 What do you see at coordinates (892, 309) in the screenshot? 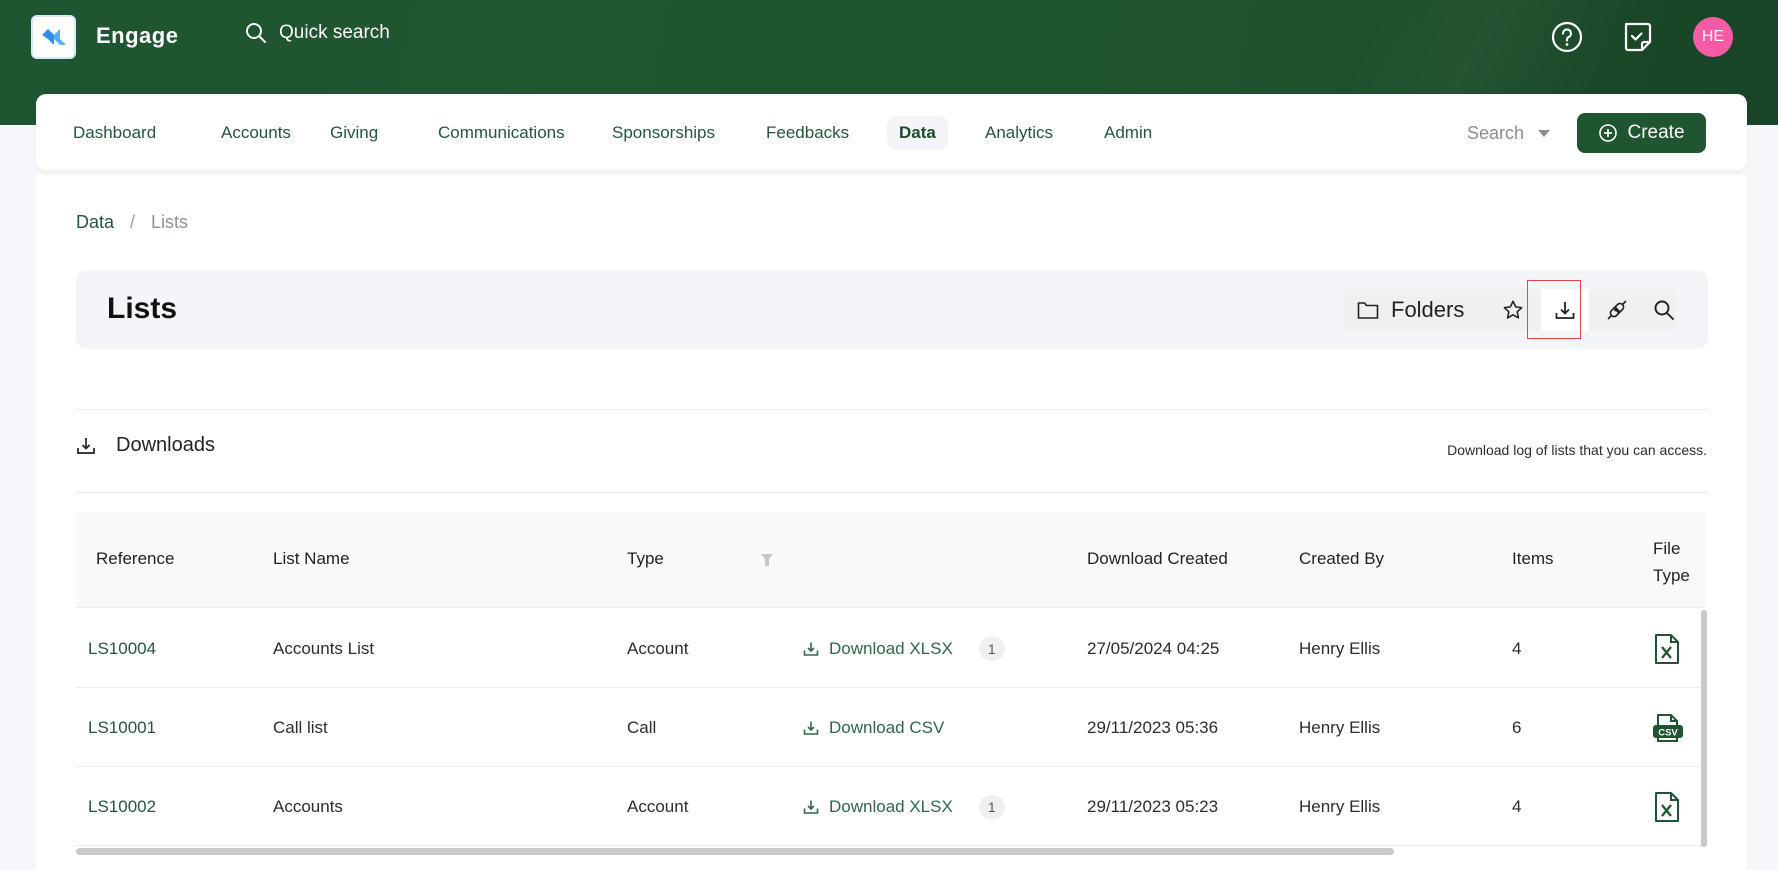
I see `page-header: Lists Folders` at bounding box center [892, 309].